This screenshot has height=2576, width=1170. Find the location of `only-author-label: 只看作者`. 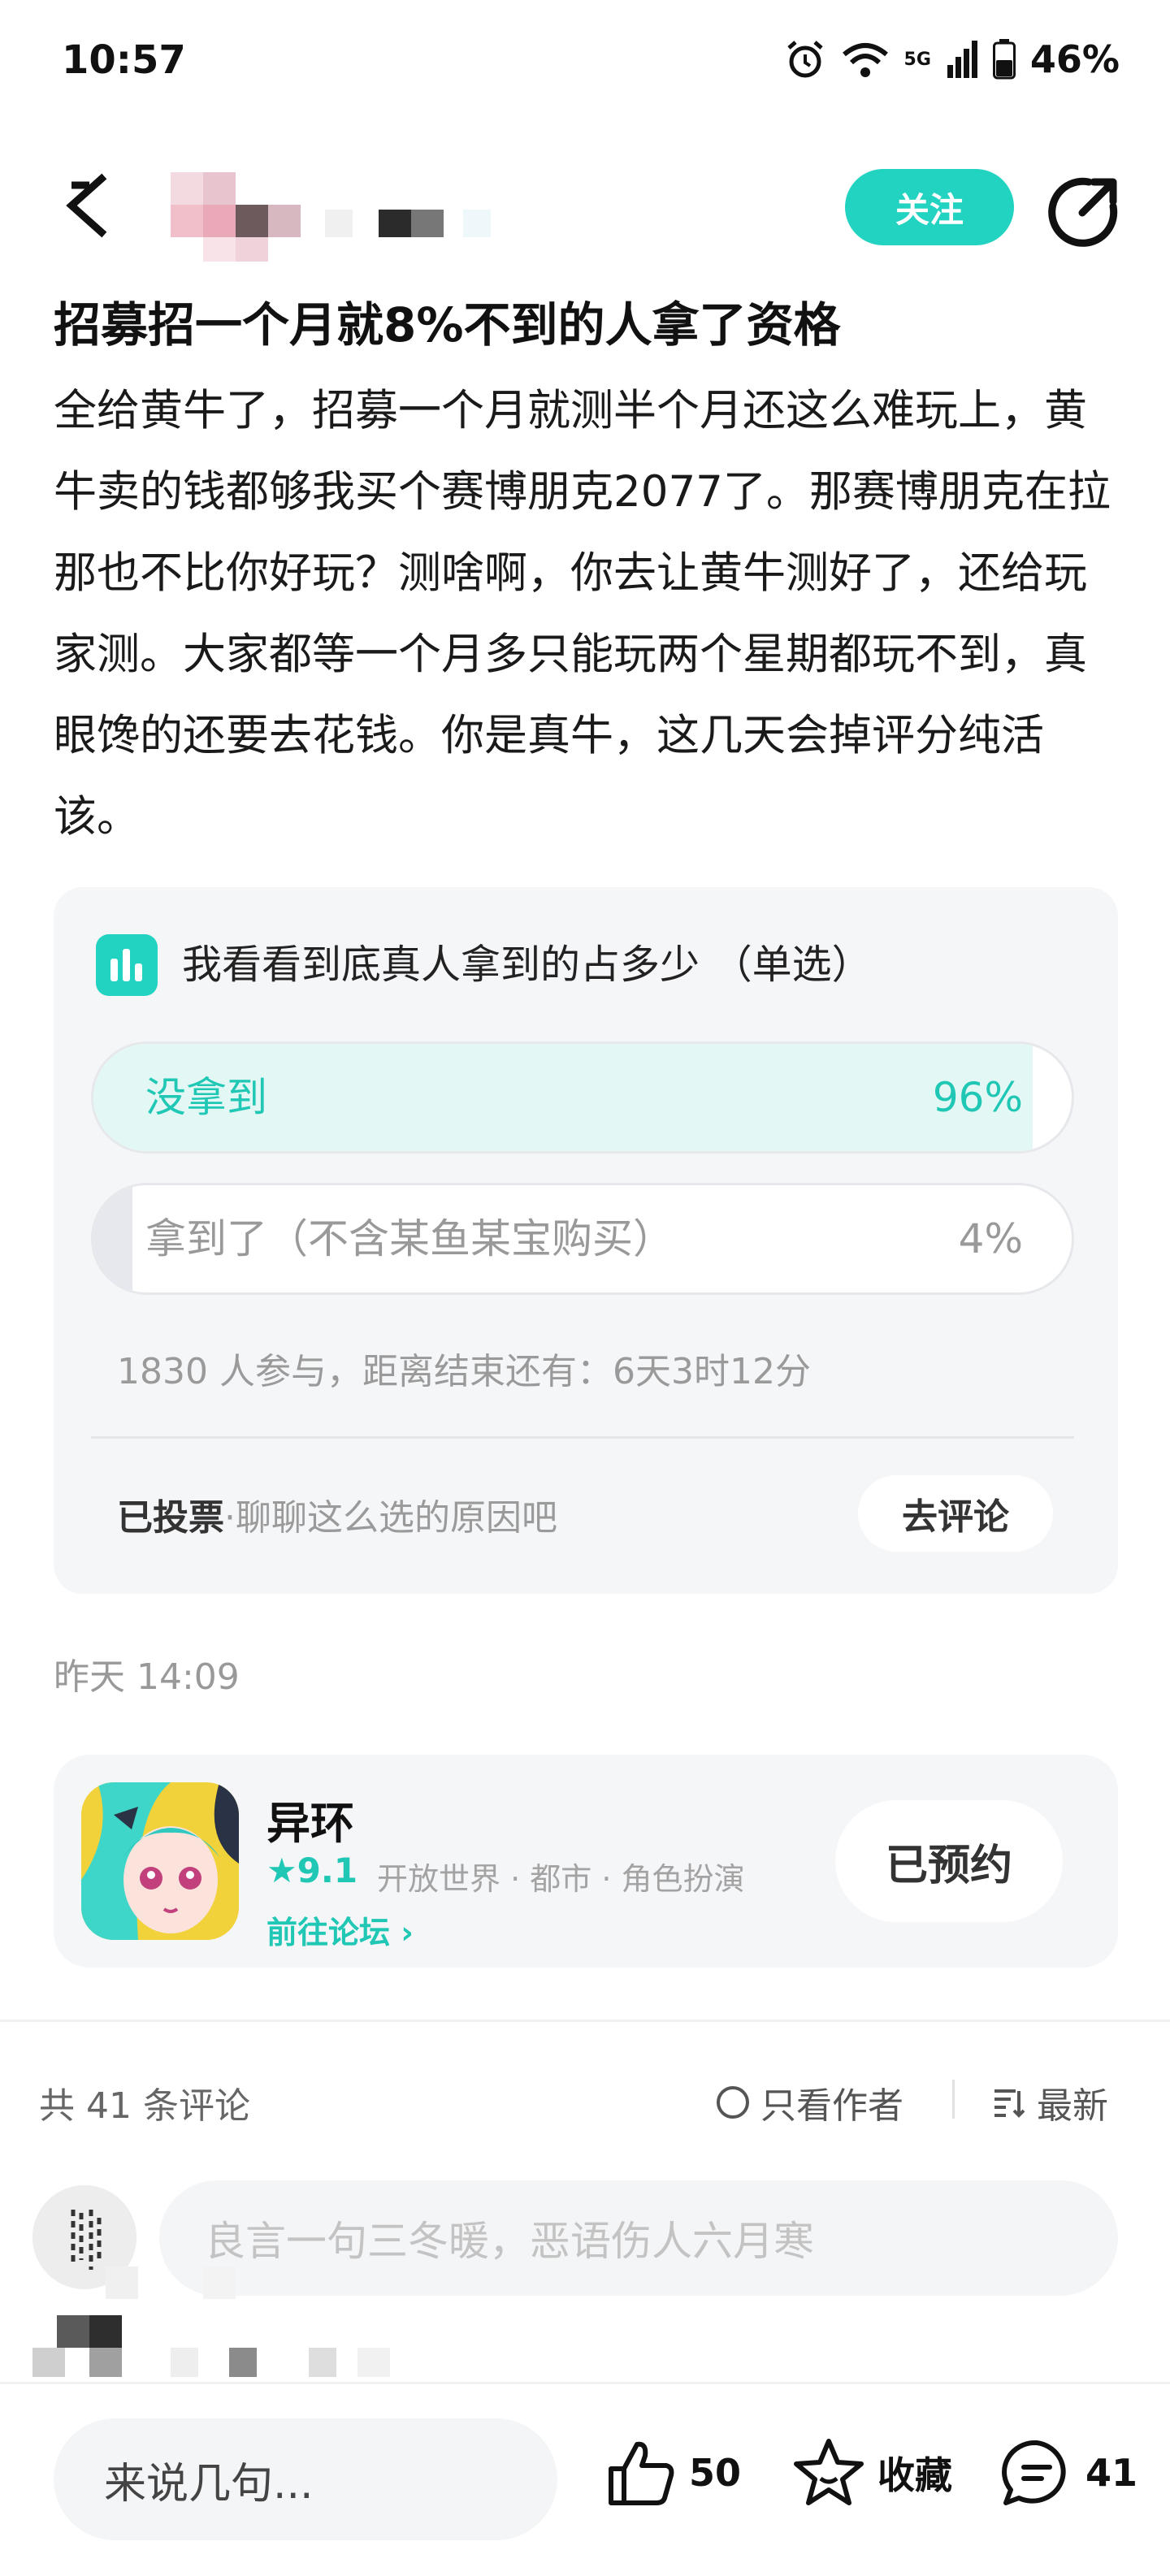

only-author-label: 只看作者 is located at coordinates (832, 2106).